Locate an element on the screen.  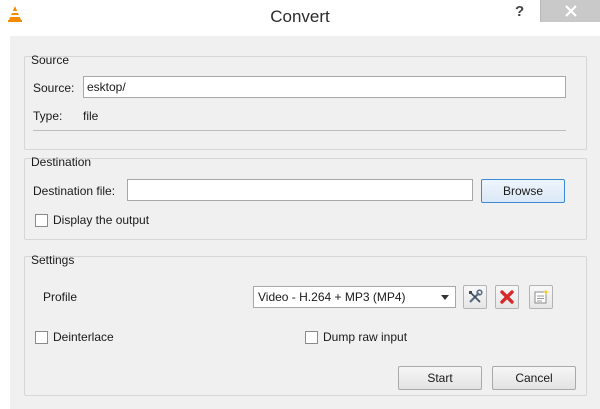
window-title: Convert is located at coordinates (300, 16).